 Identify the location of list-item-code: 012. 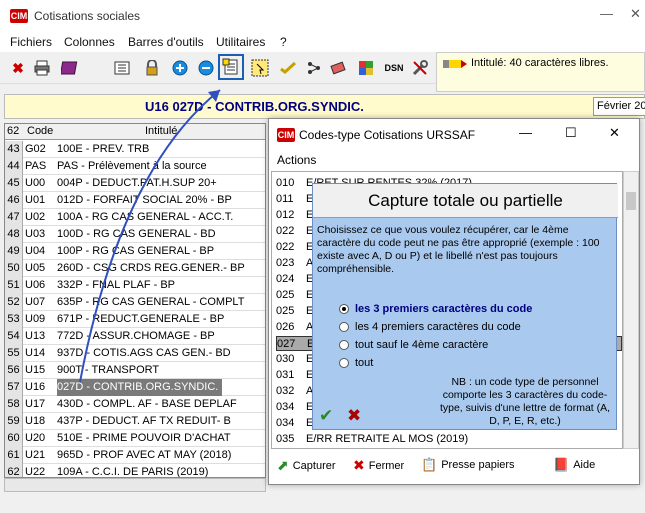
(285, 215).